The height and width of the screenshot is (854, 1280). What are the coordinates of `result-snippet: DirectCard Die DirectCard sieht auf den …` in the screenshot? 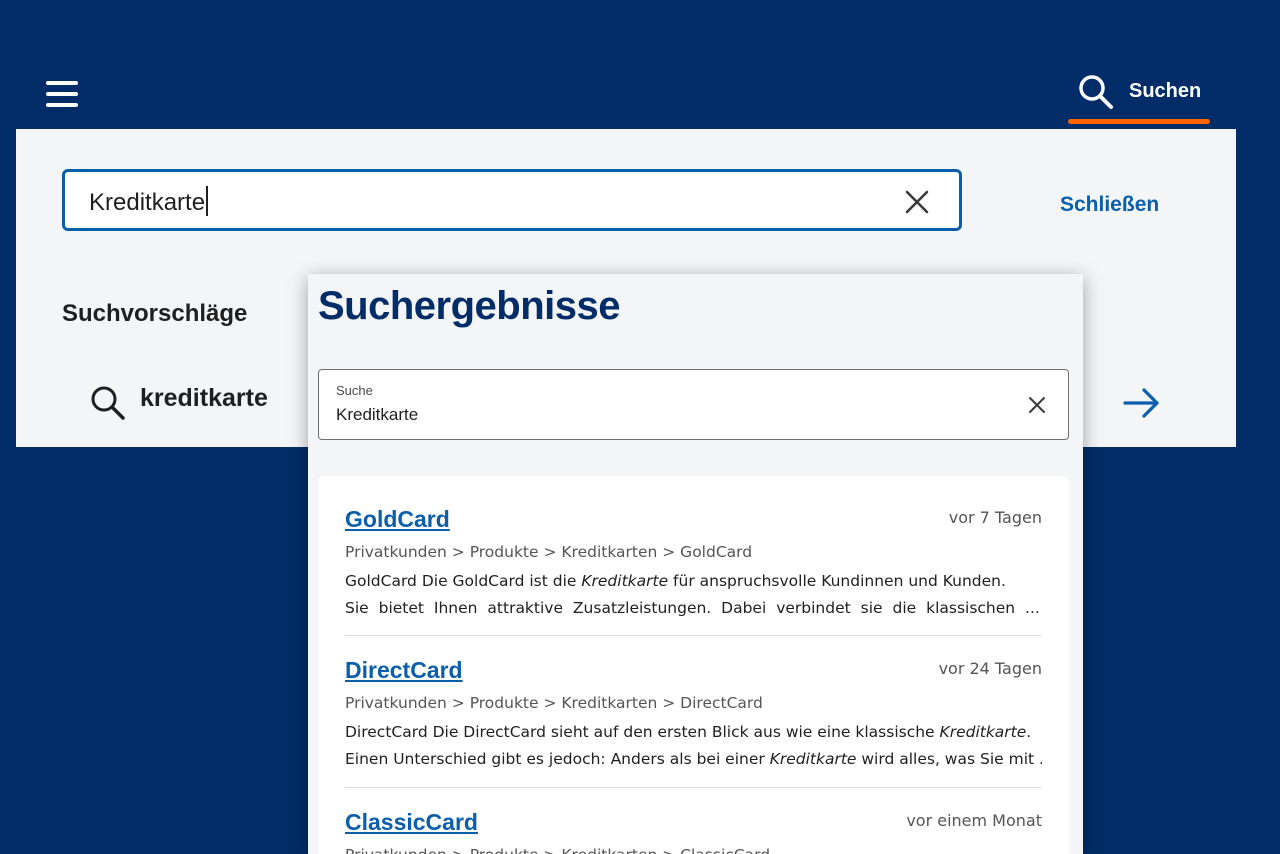 It's located at (693, 746).